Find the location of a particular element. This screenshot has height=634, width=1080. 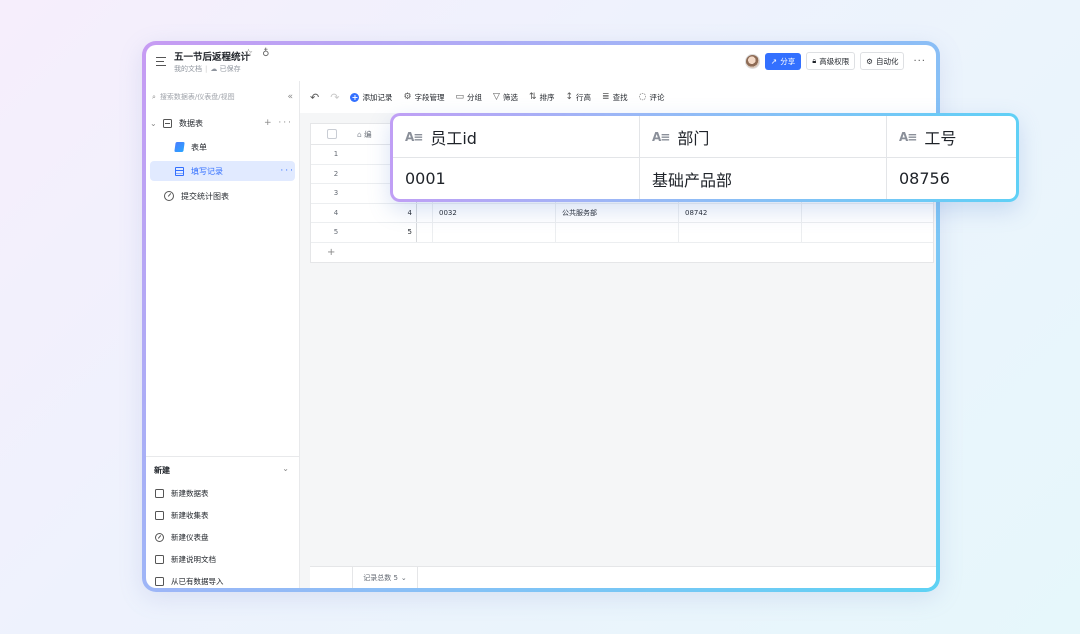

comment-icon: ◌ is located at coordinates (642, 97).